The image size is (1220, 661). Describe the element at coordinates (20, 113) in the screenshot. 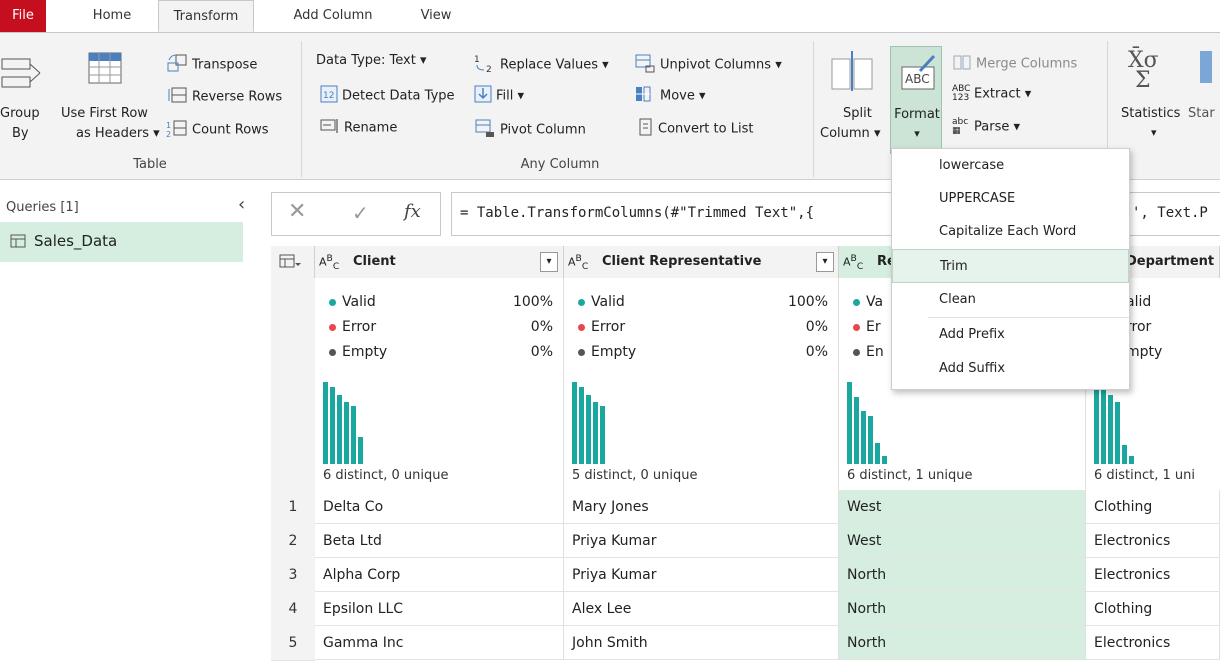

I see `group-by-button: Group` at that location.